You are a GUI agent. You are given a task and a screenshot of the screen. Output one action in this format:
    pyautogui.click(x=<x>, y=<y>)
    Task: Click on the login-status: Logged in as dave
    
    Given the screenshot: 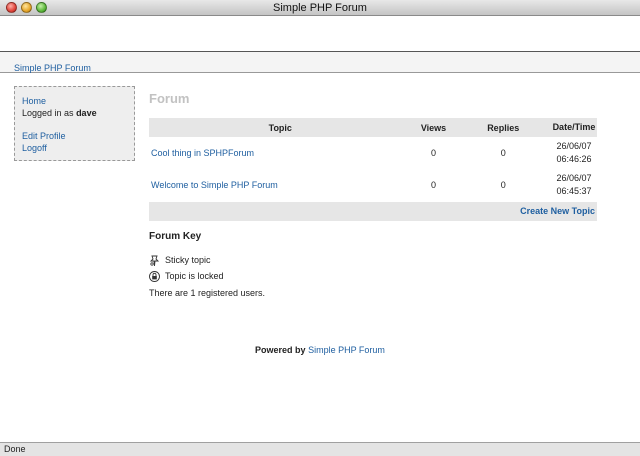 What is the action you would take?
    pyautogui.click(x=74, y=113)
    